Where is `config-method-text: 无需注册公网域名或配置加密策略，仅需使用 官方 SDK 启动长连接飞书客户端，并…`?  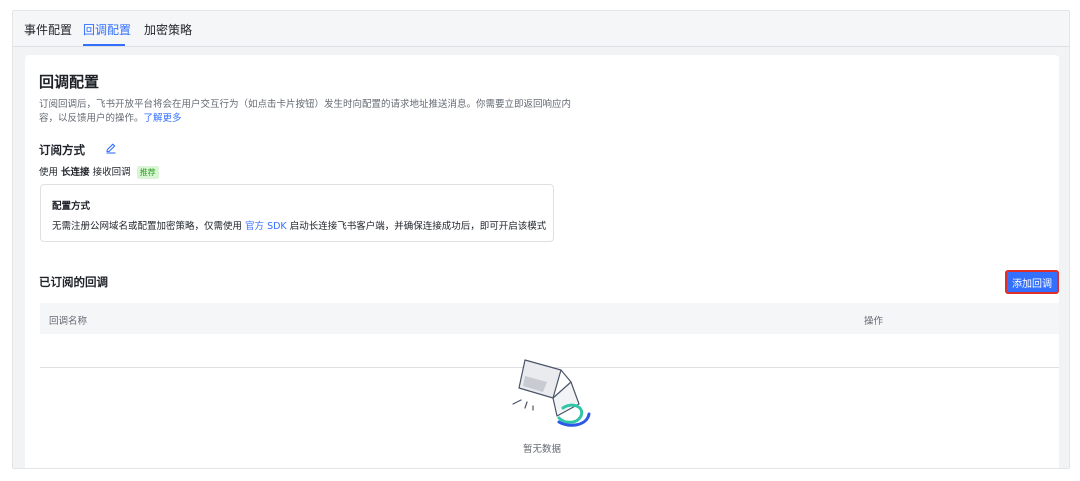
config-method-text: 无需注册公网域名或配置加密策略，仅需使用 官方 SDK 启动长连接飞书客户端，并… is located at coordinates (299, 225).